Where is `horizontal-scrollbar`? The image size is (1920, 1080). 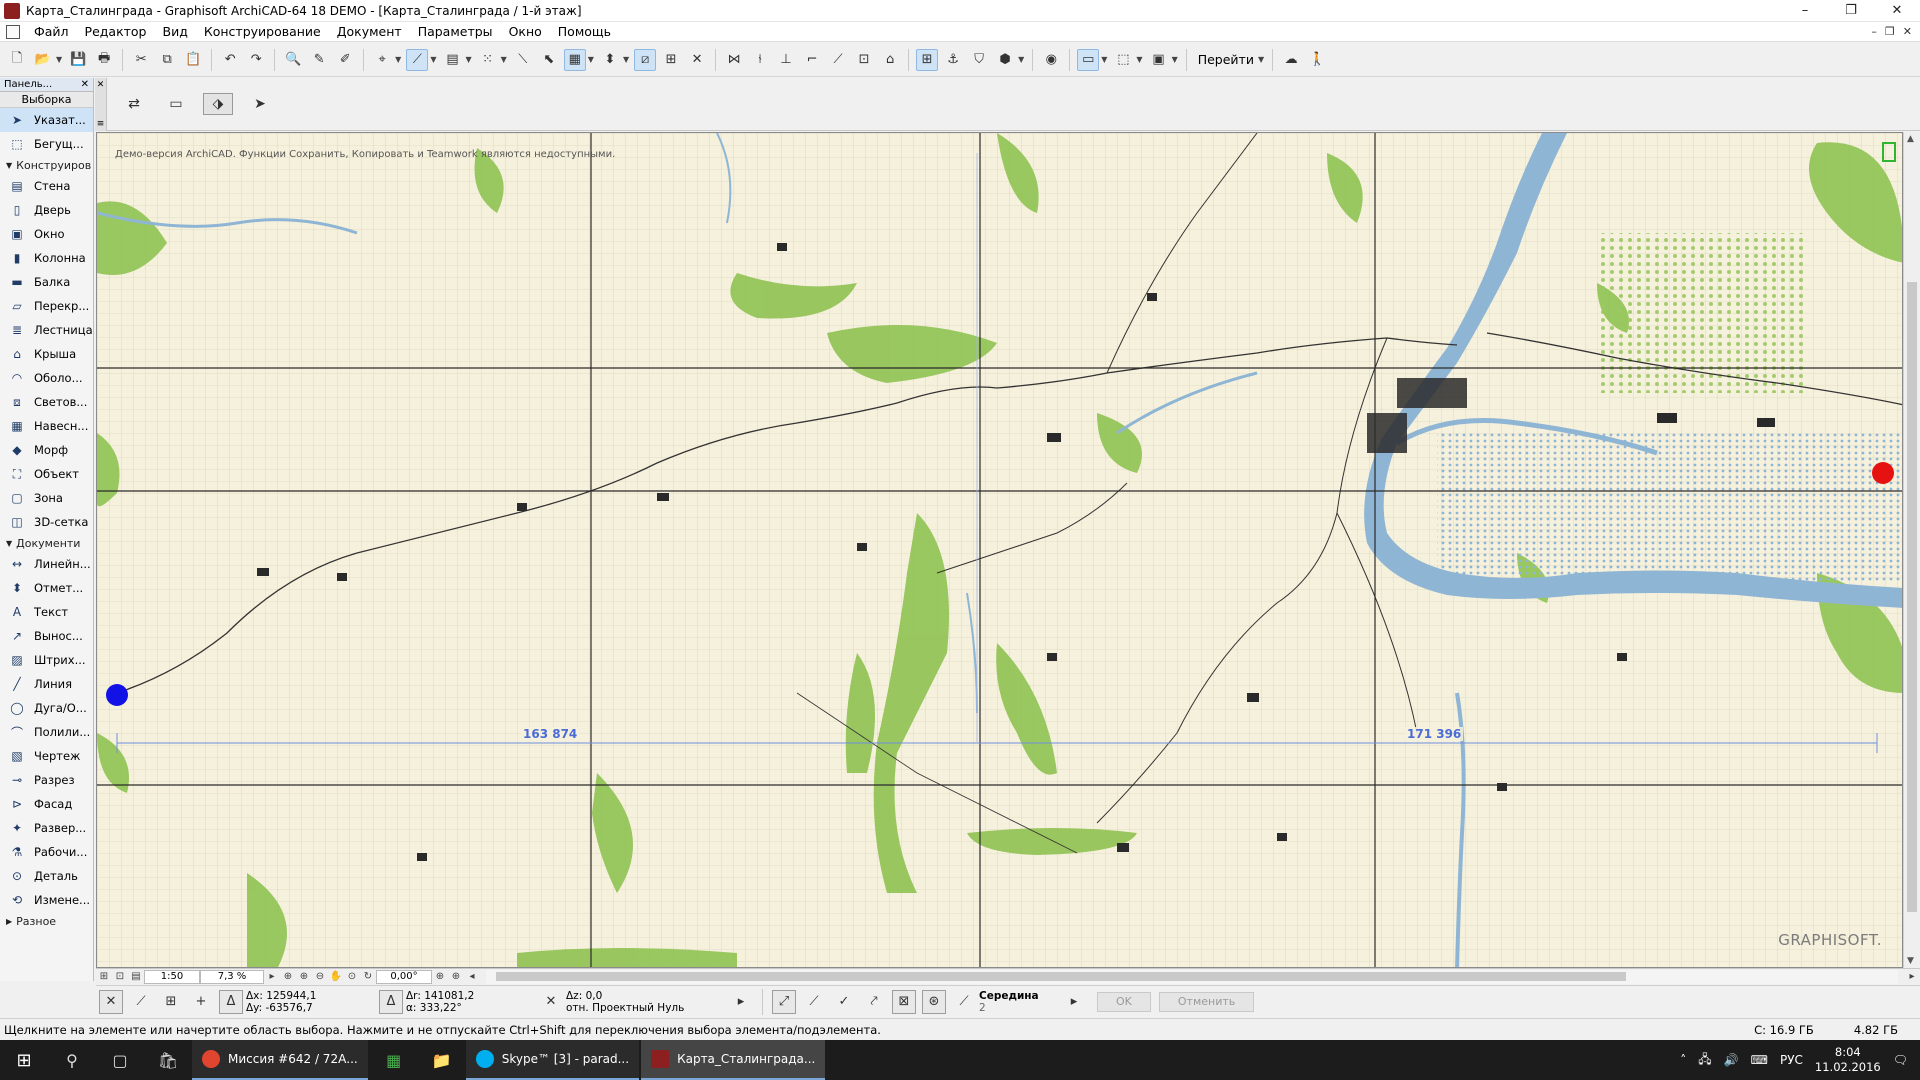 horizontal-scrollbar is located at coordinates (1192, 976).